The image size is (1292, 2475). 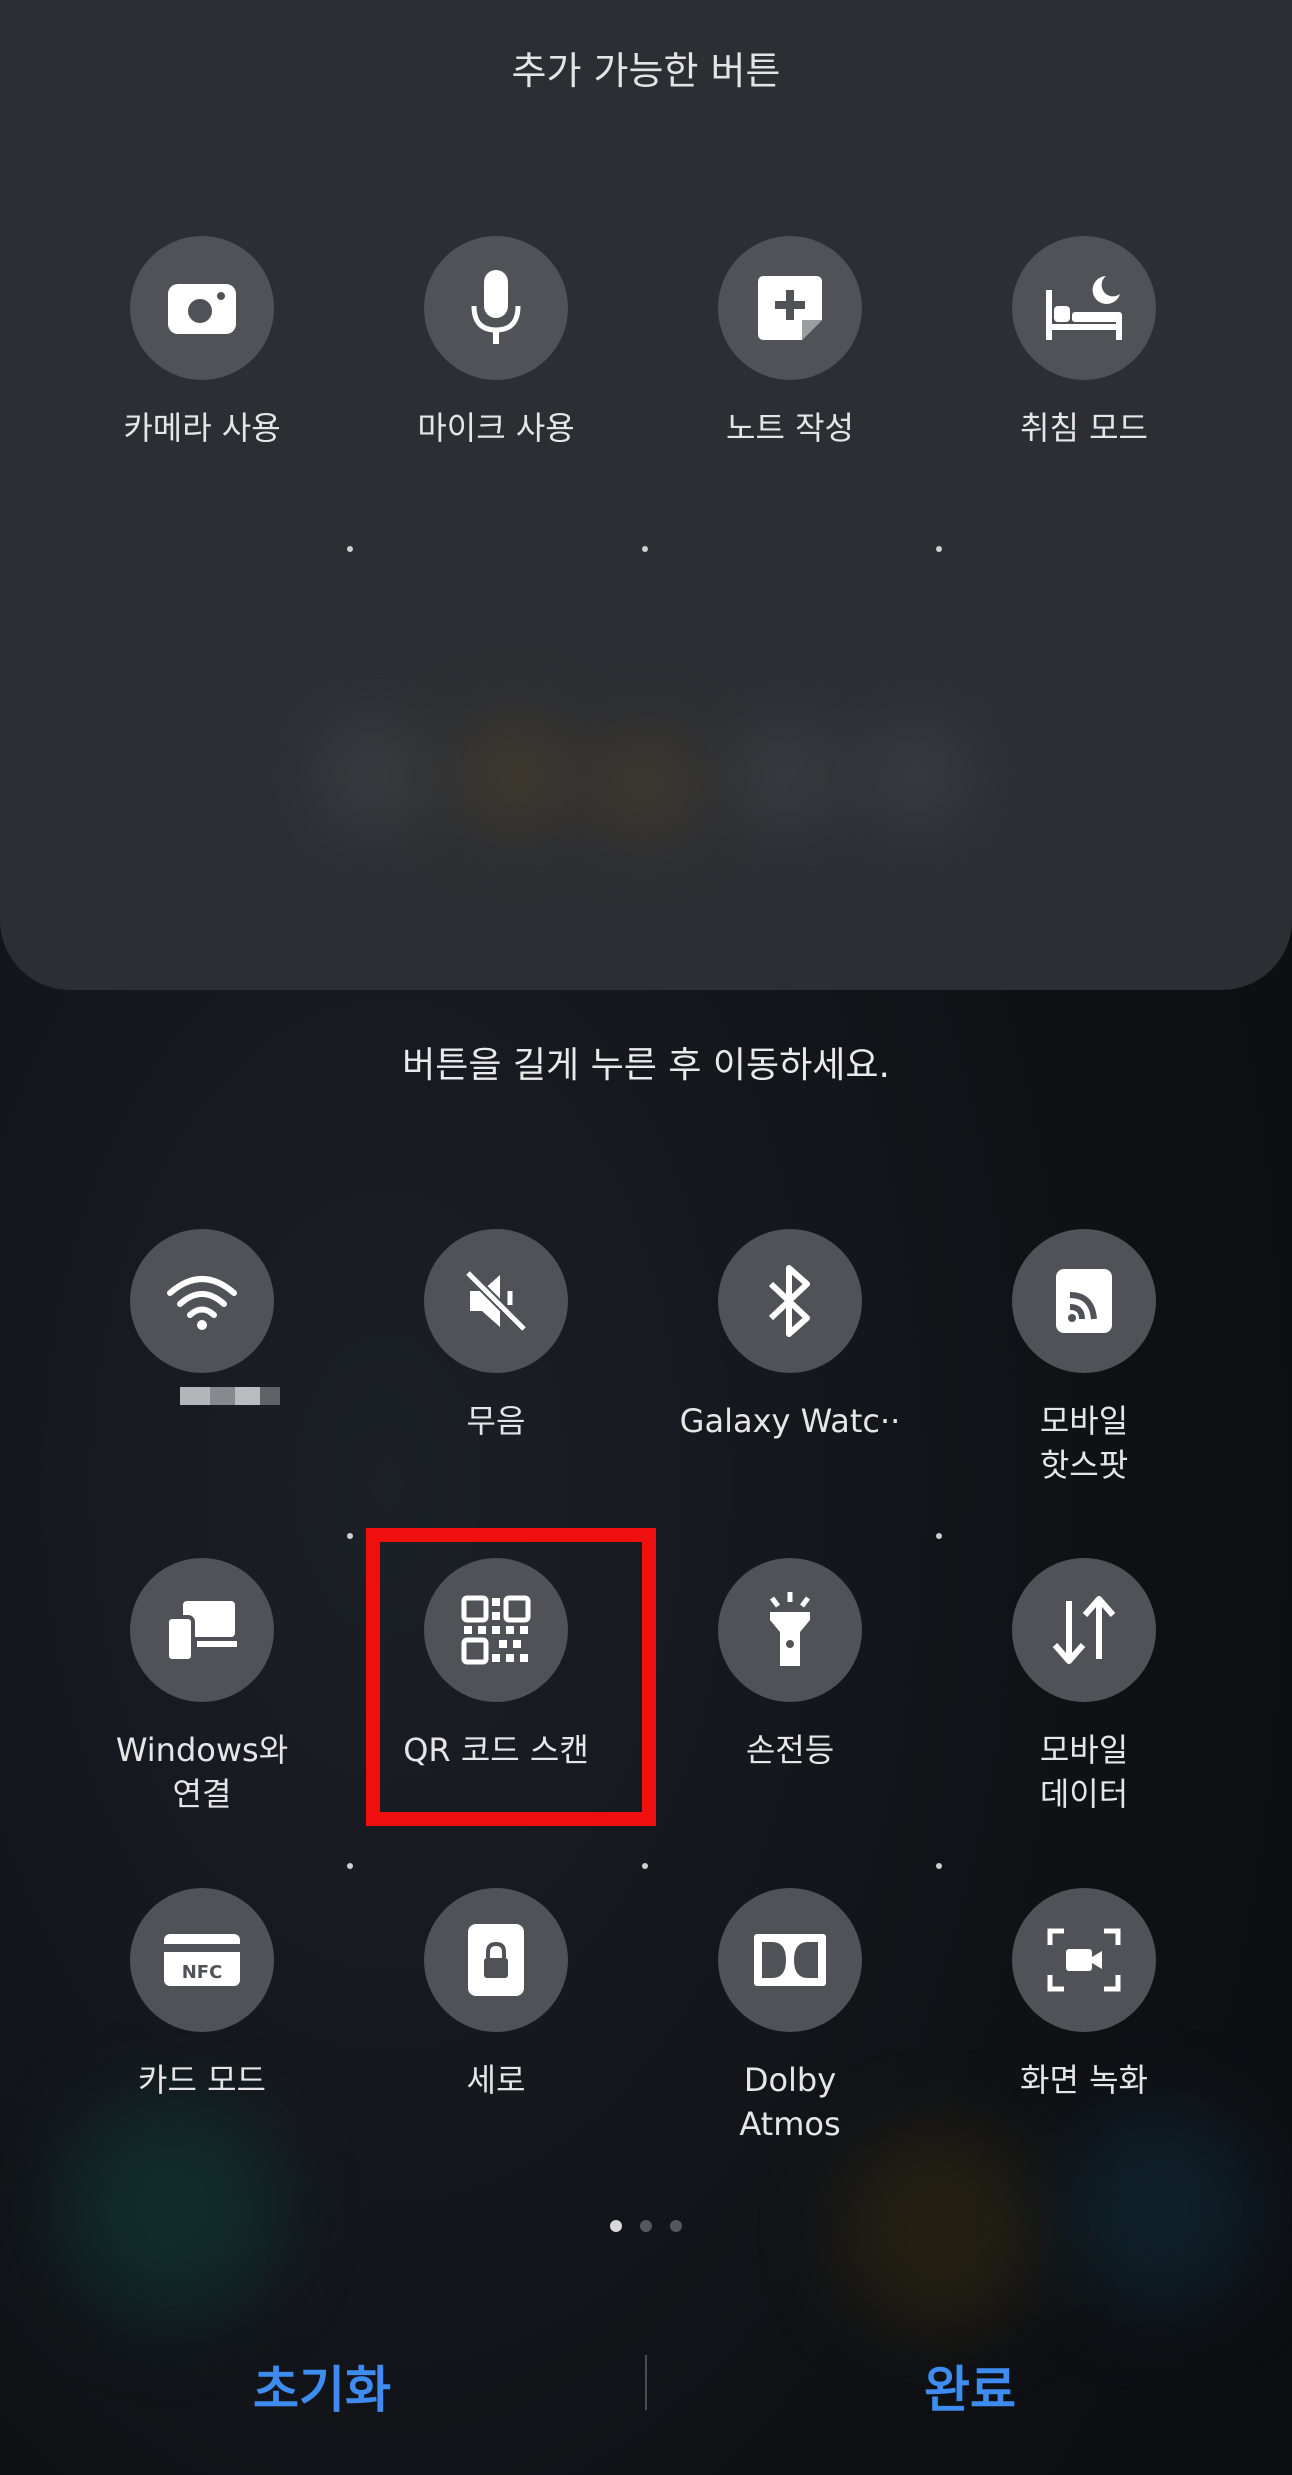 What do you see at coordinates (790, 308) in the screenshot?
I see `note-add-icon` at bounding box center [790, 308].